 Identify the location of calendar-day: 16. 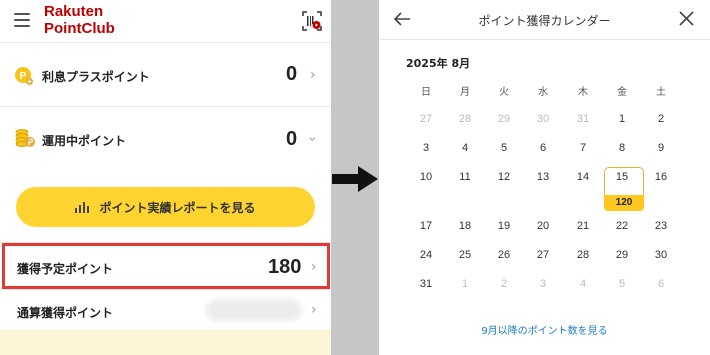
(661, 177).